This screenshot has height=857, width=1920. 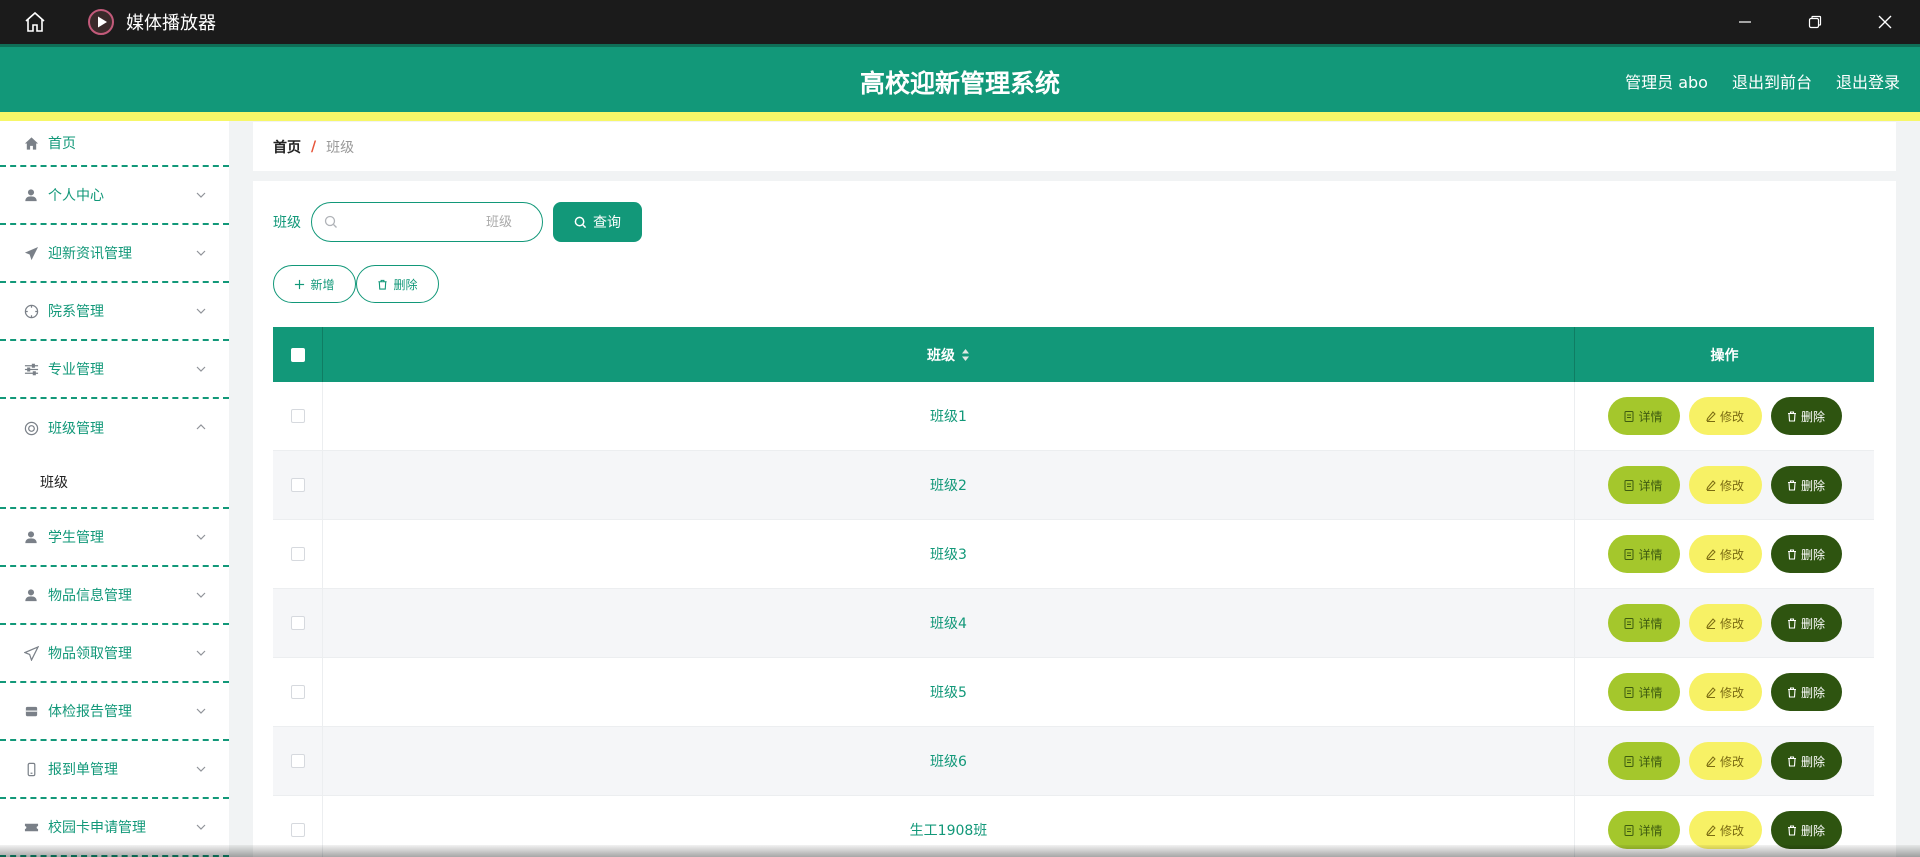 I want to click on restore-button, so click(x=1815, y=22).